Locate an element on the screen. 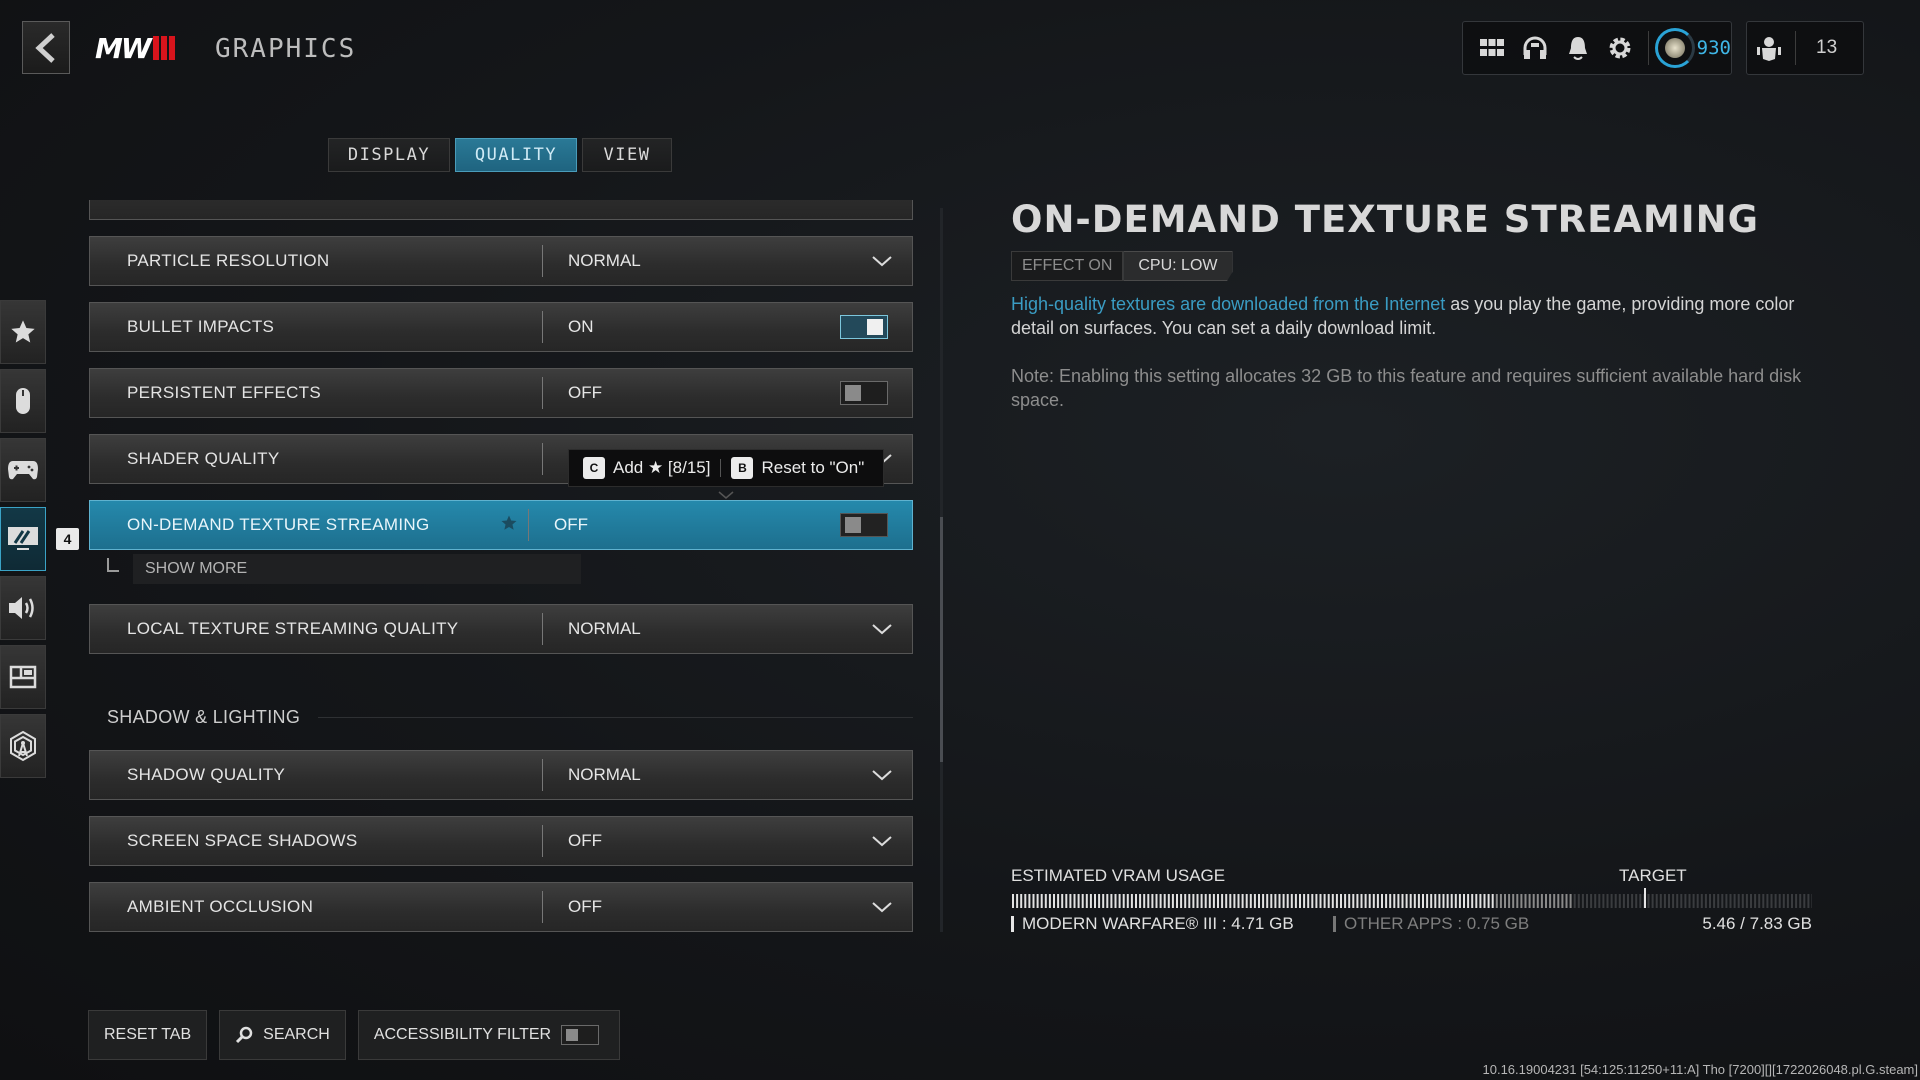 The width and height of the screenshot is (1920, 1080). settings-category-rail is located at coordinates (23, 541).